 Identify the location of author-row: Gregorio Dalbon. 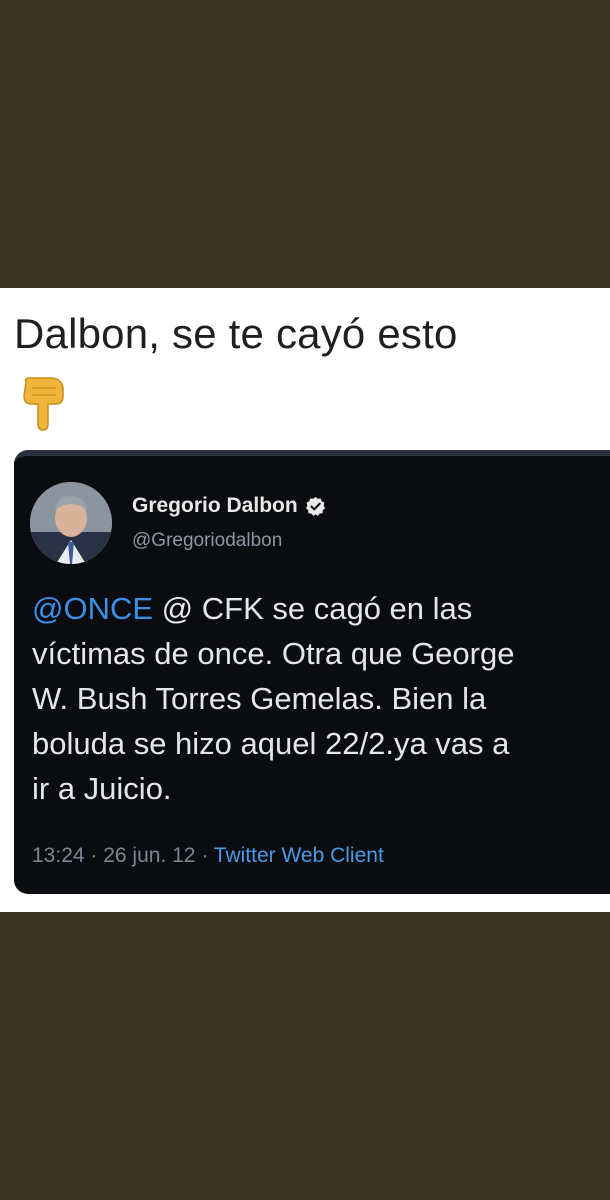
(229, 506).